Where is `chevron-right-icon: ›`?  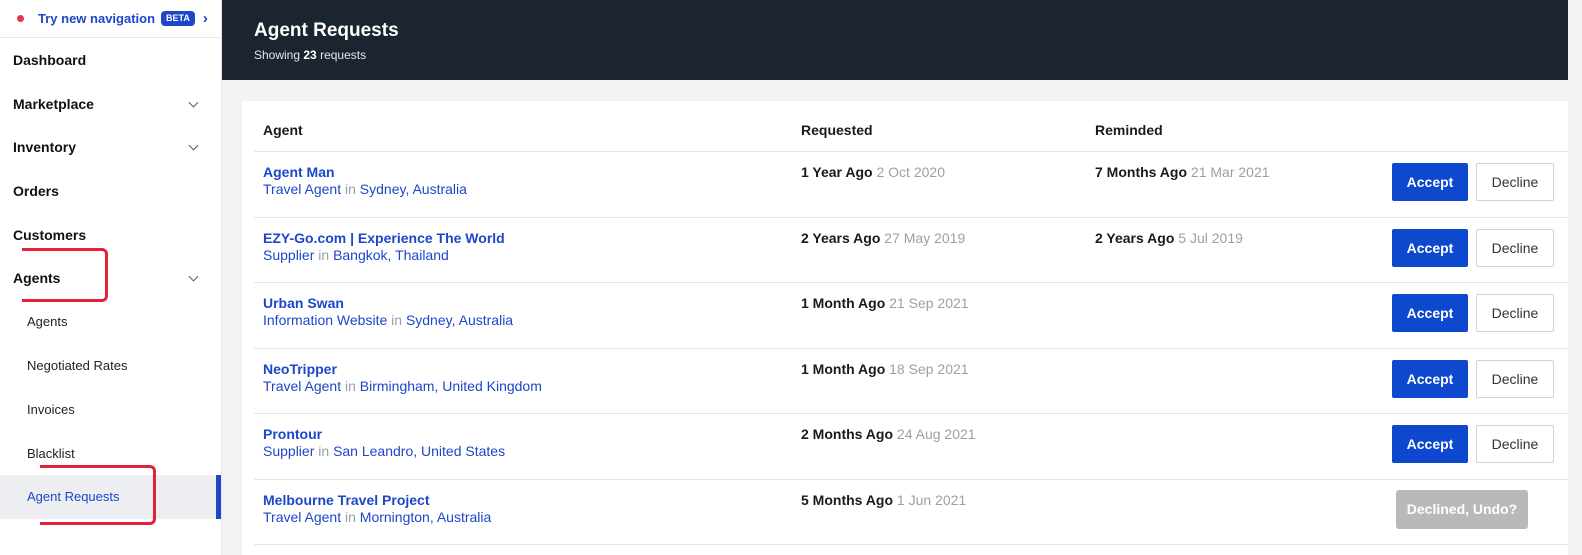
chevron-right-icon: › is located at coordinates (205, 18).